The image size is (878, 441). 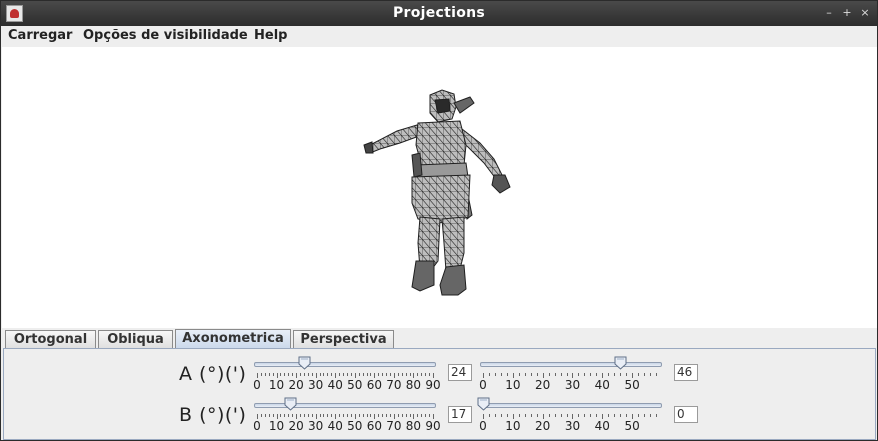 What do you see at coordinates (437, 192) in the screenshot?
I see `wireframe-figure` at bounding box center [437, 192].